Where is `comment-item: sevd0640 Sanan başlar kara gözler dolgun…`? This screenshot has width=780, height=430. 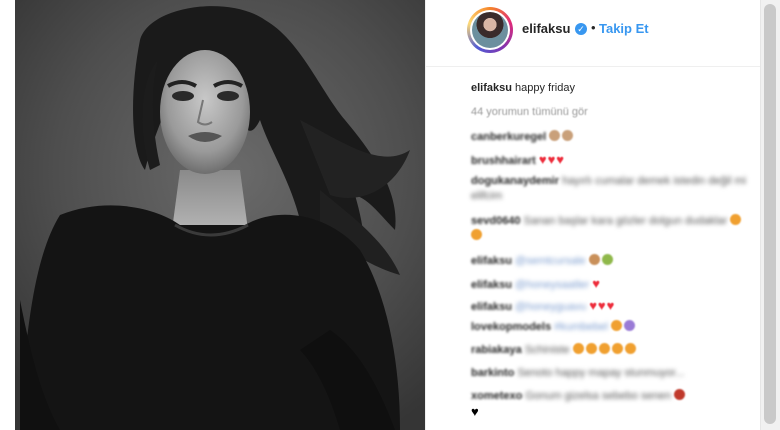
comment-item: sevd0640 Sanan başlar kara gözler dolgun… is located at coordinates (611, 229).